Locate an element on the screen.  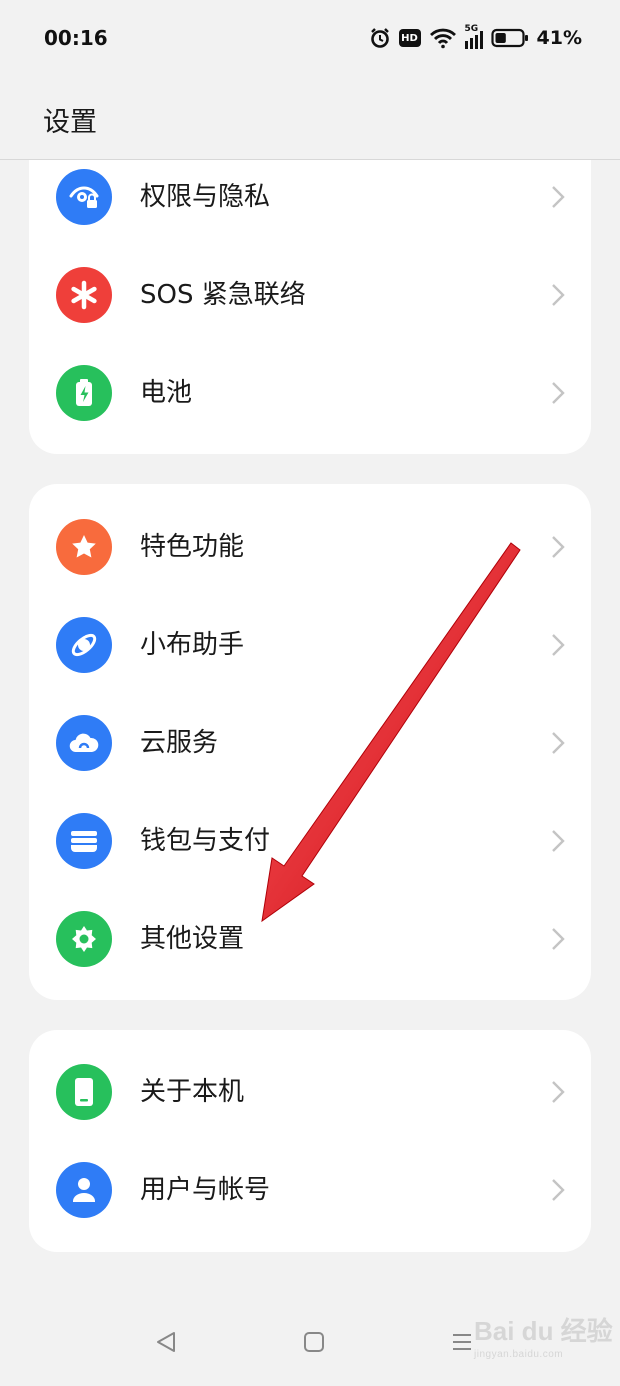
settings-item-label: 钱包与支付 is located at coordinates (205, 841).